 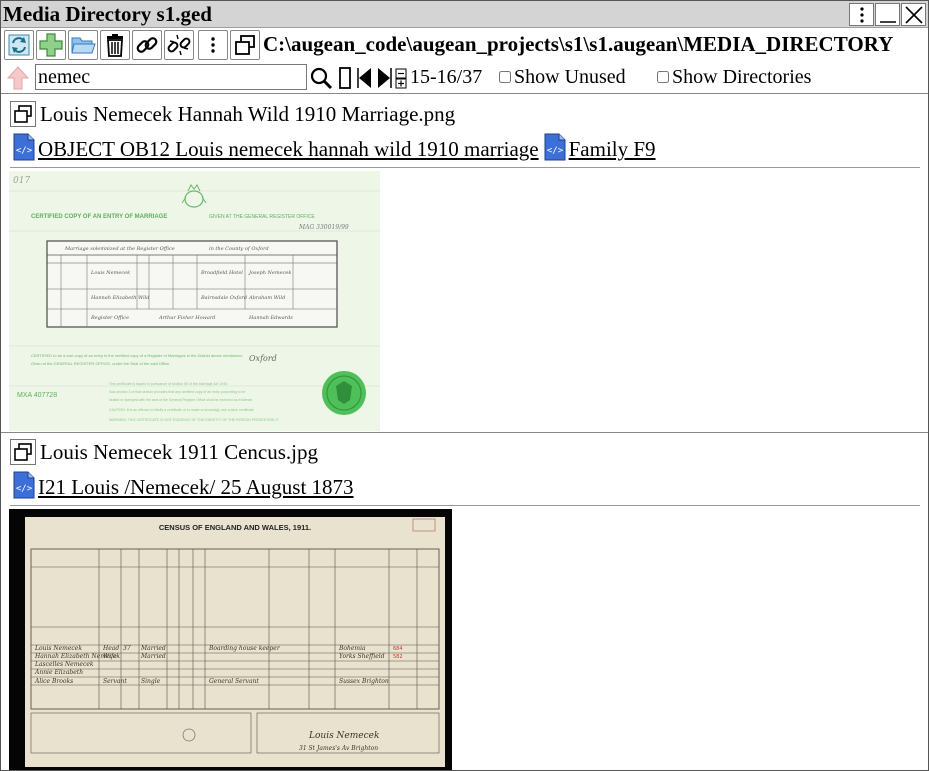 I want to click on svg-text: Abraham Wild, so click(x=266, y=298).